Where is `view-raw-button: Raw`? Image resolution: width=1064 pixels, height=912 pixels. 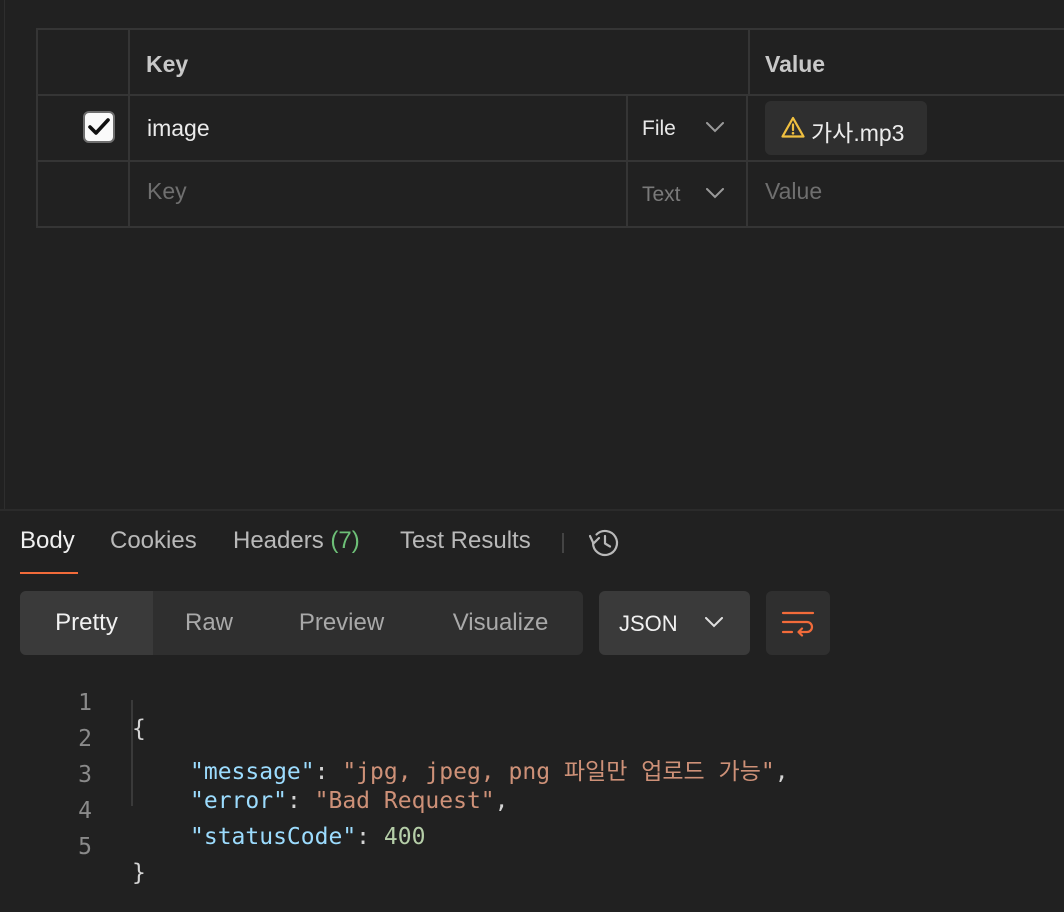
view-raw-button: Raw is located at coordinates (209, 623).